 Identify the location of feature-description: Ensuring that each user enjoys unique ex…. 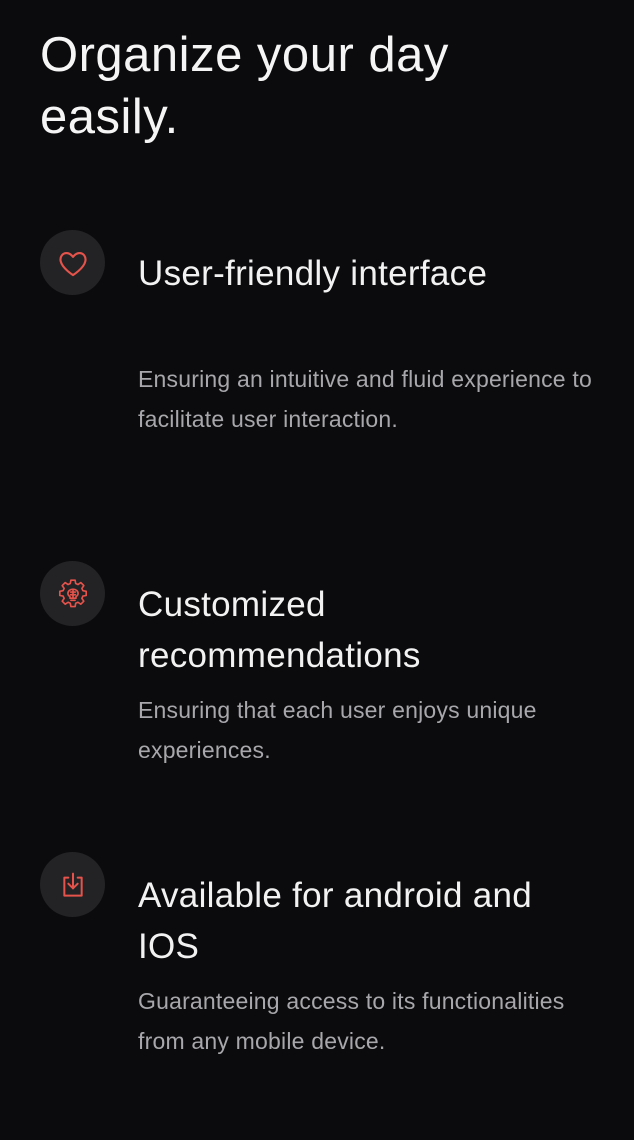
(337, 730).